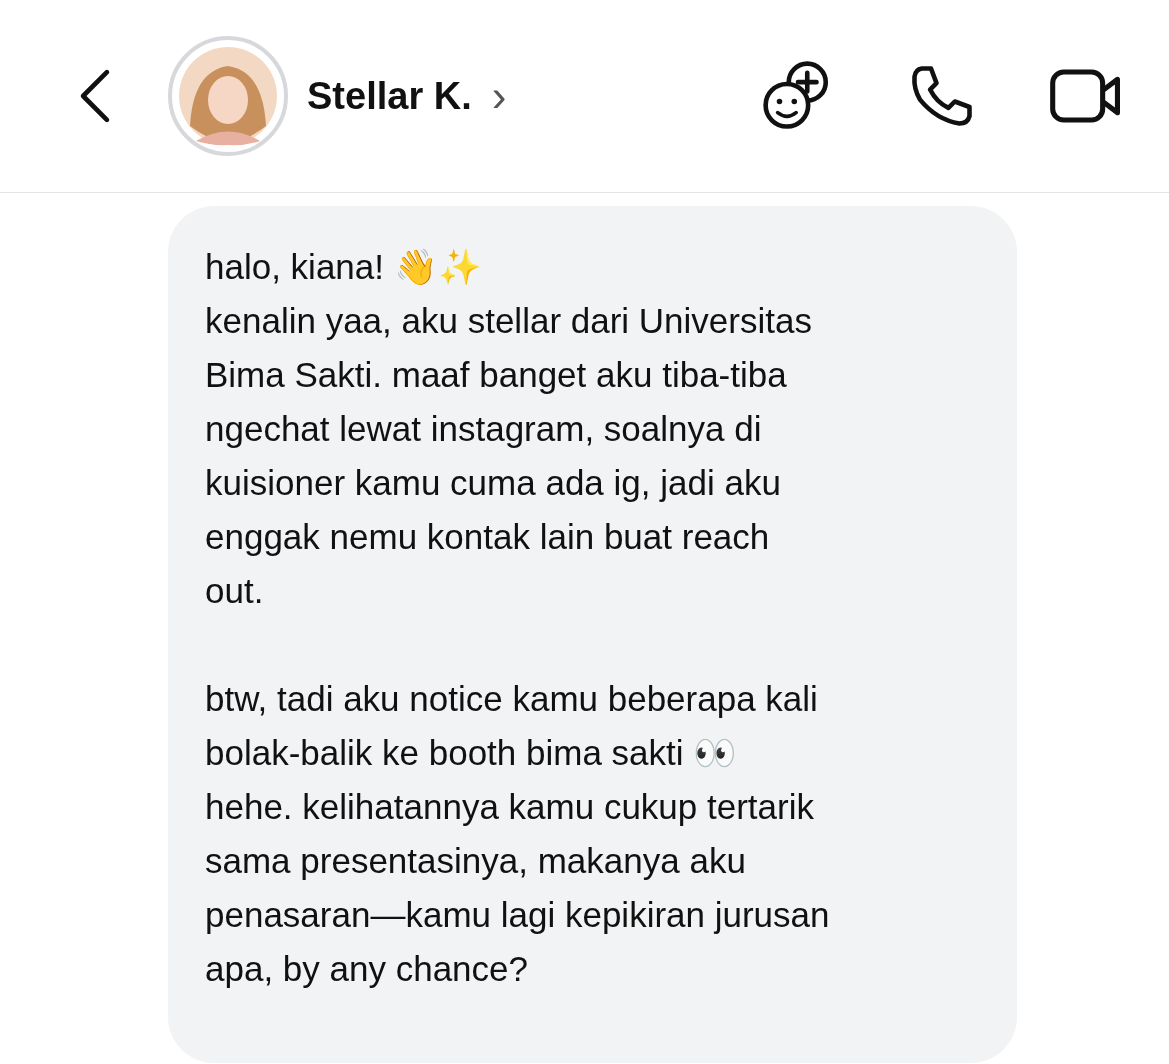  What do you see at coordinates (475, 861) in the screenshot?
I see `message-text: sama presentasinya, makanya aku` at bounding box center [475, 861].